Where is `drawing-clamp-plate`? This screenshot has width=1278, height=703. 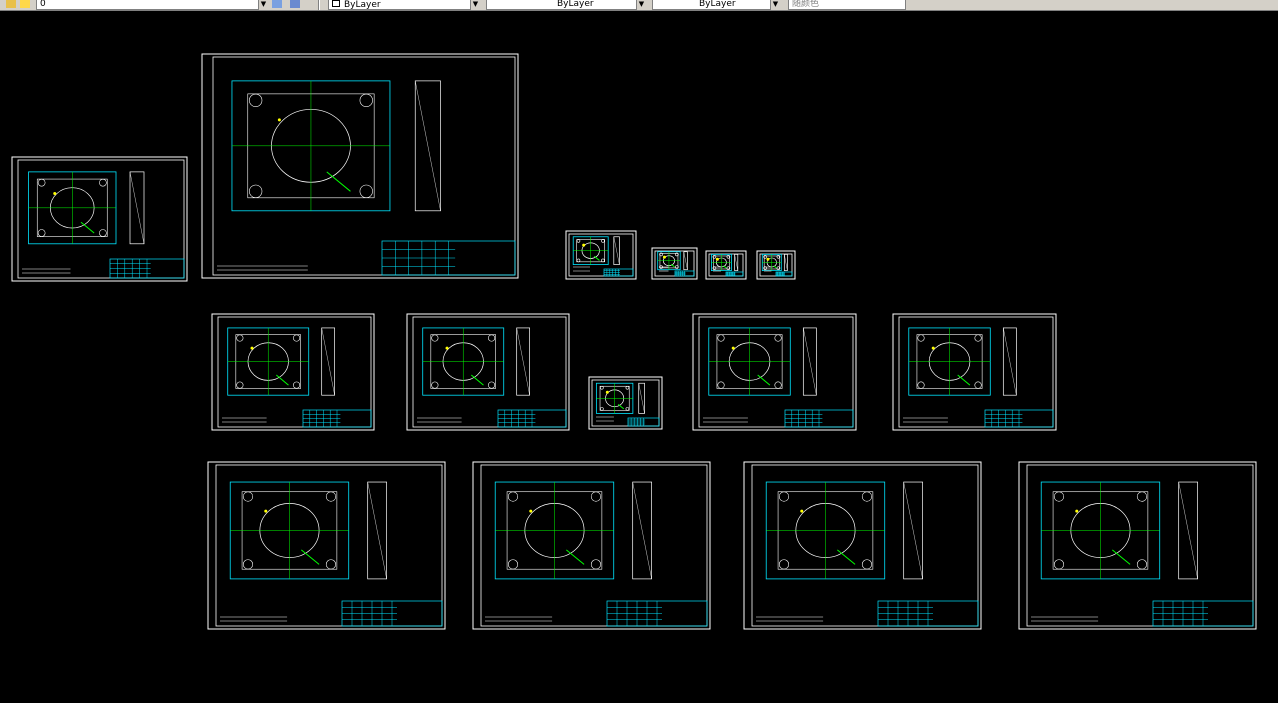
drawing-clamp-plate is located at coordinates (1137, 545).